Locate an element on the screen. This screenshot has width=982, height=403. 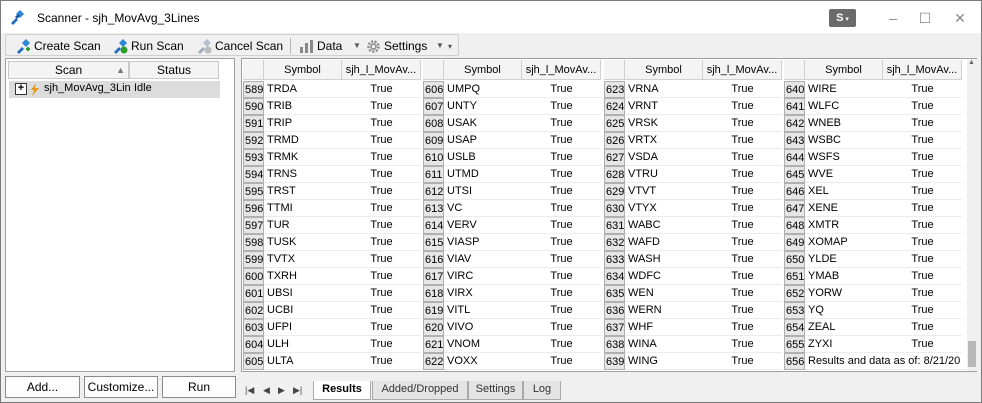
symbol-cell: YQ is located at coordinates (844, 310).